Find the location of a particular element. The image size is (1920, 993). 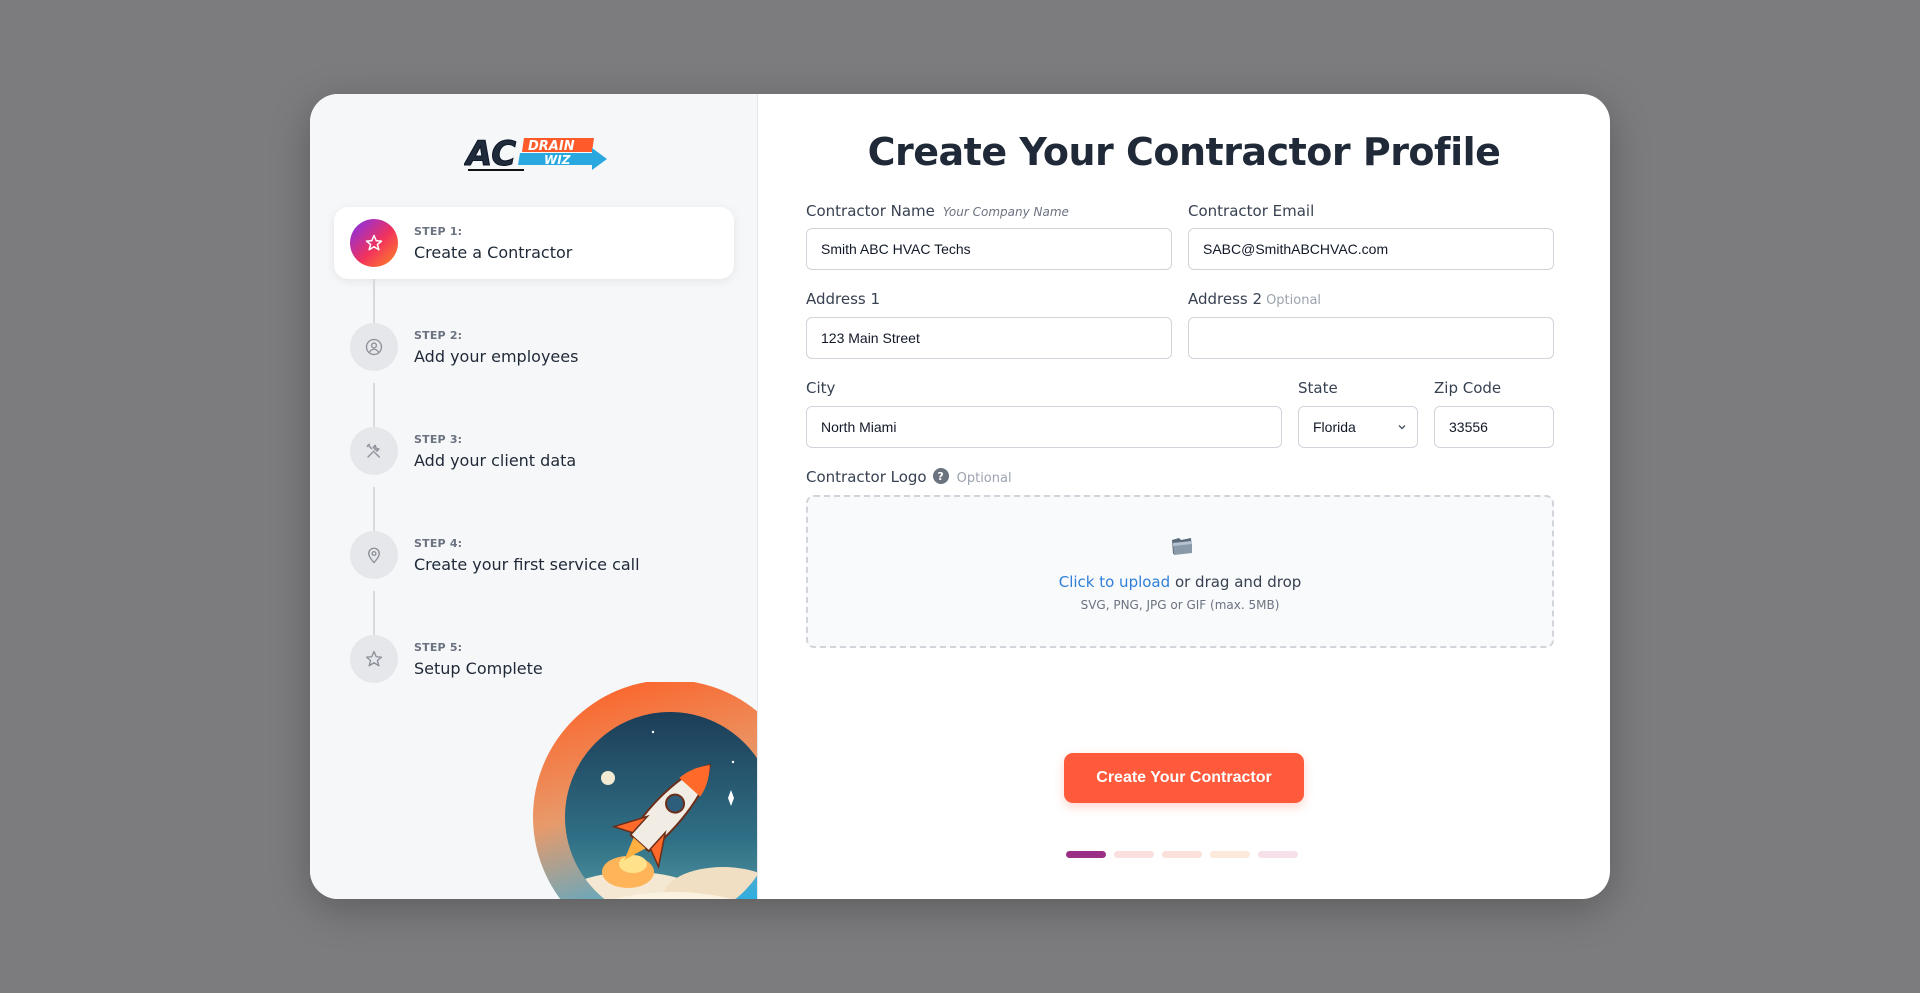

star-icon is located at coordinates (374, 242).